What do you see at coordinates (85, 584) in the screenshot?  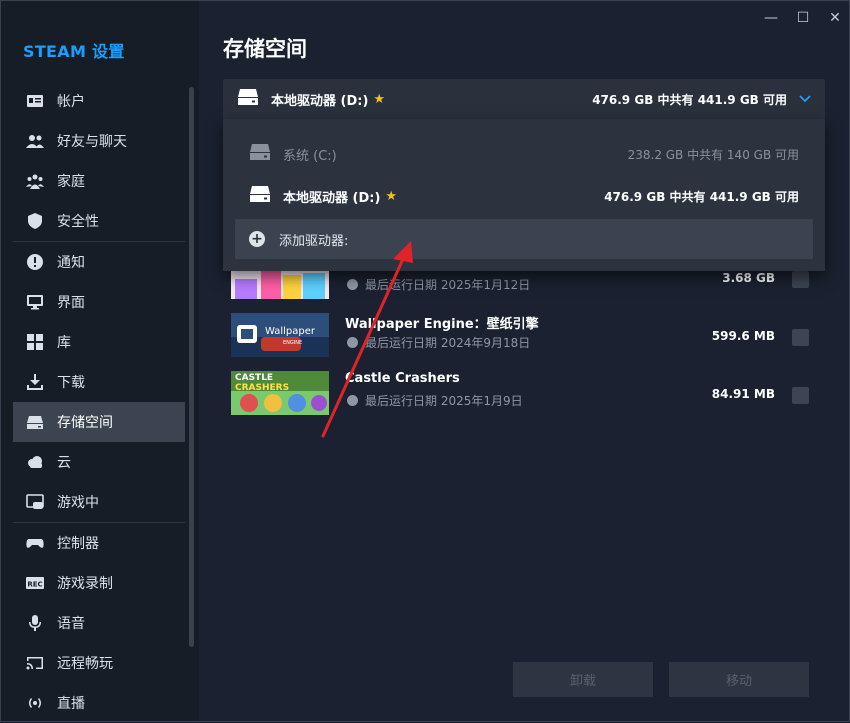 I see `sidebar-item-label: 游戏录制` at bounding box center [85, 584].